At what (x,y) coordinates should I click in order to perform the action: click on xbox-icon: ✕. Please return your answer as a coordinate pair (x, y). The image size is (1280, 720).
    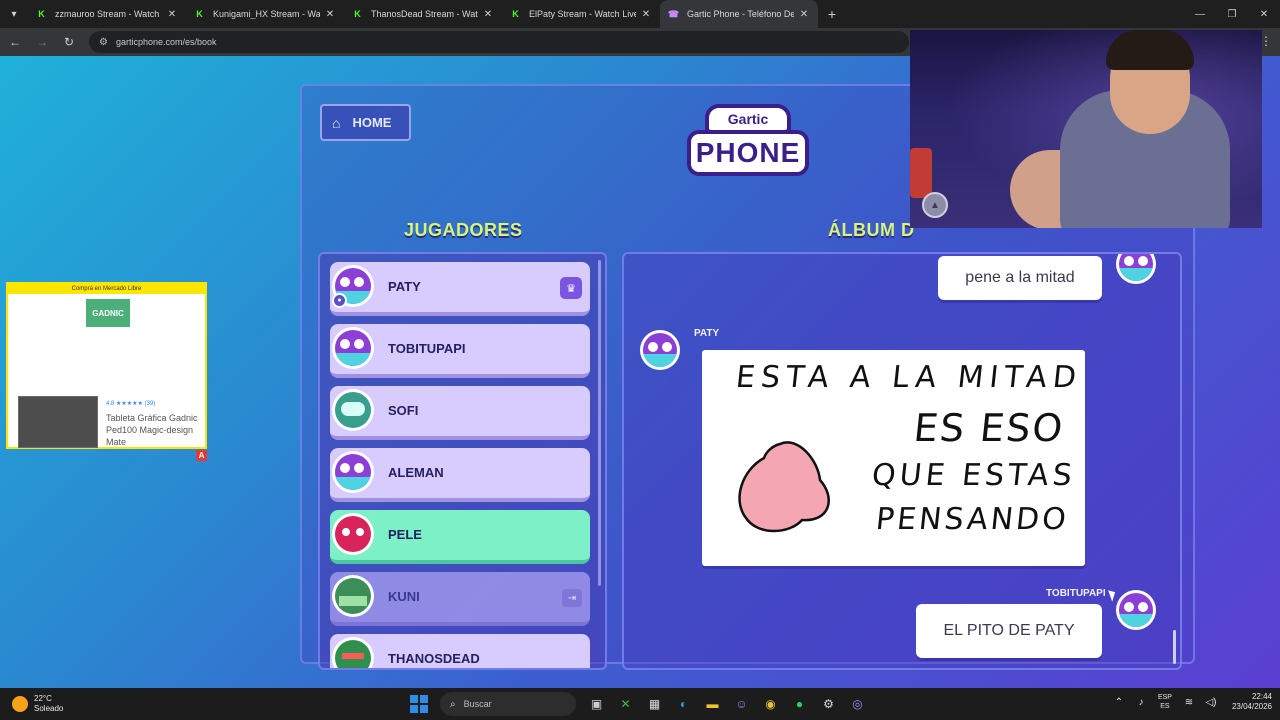
    Looking at the image, I should click on (625, 704).